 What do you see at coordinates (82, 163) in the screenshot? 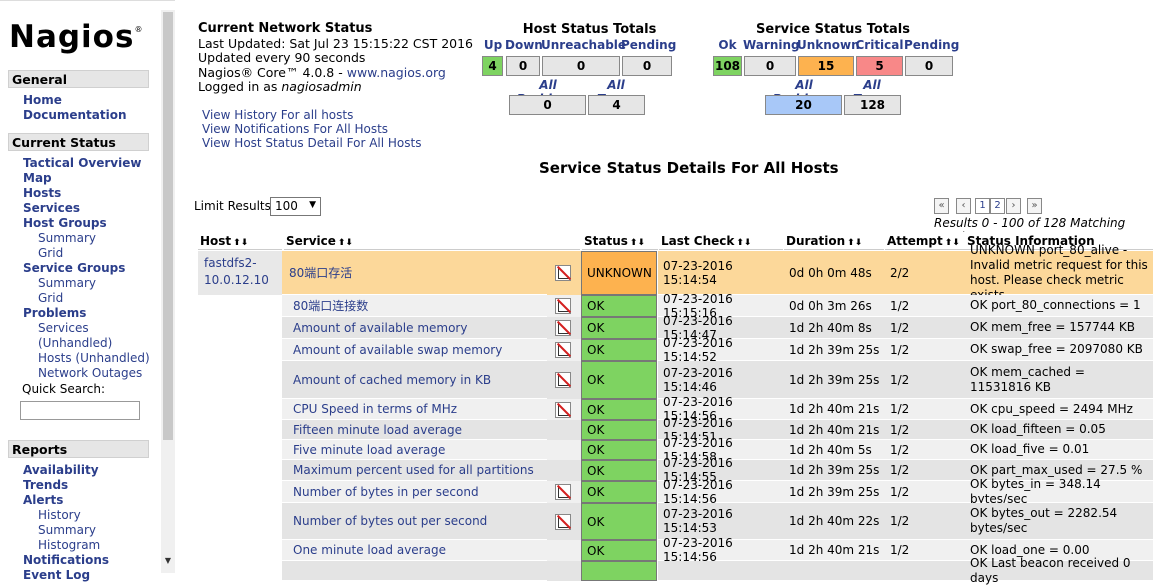
I see `sidebar-item: Tactical Overview` at bounding box center [82, 163].